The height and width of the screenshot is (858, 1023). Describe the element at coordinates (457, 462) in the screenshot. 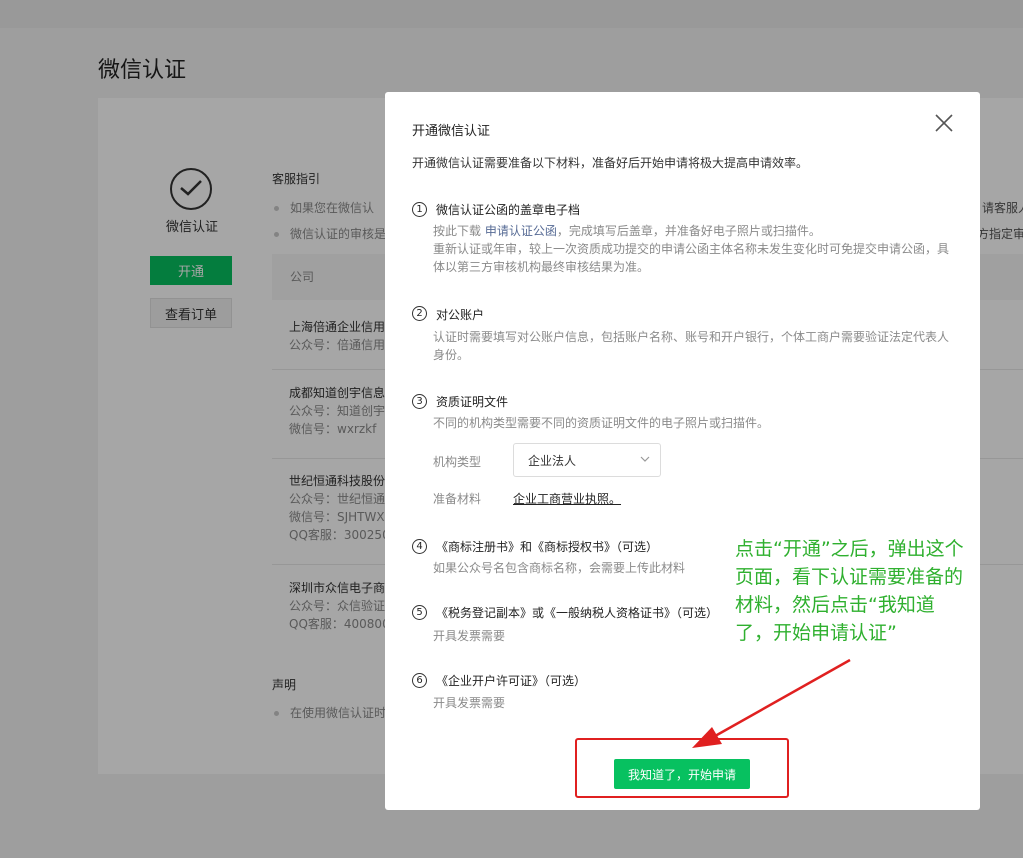

I see `org-type-label: 机构类型` at that location.